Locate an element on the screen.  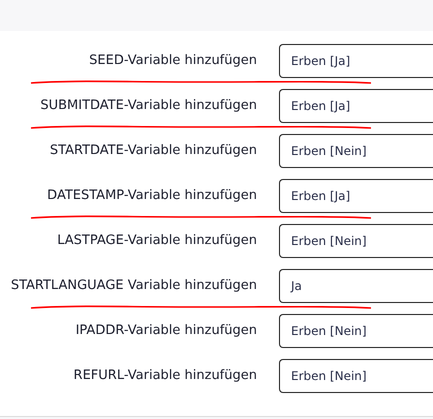
field-label: STARTLANGUAGE Variable hinzufügen is located at coordinates (133, 286).